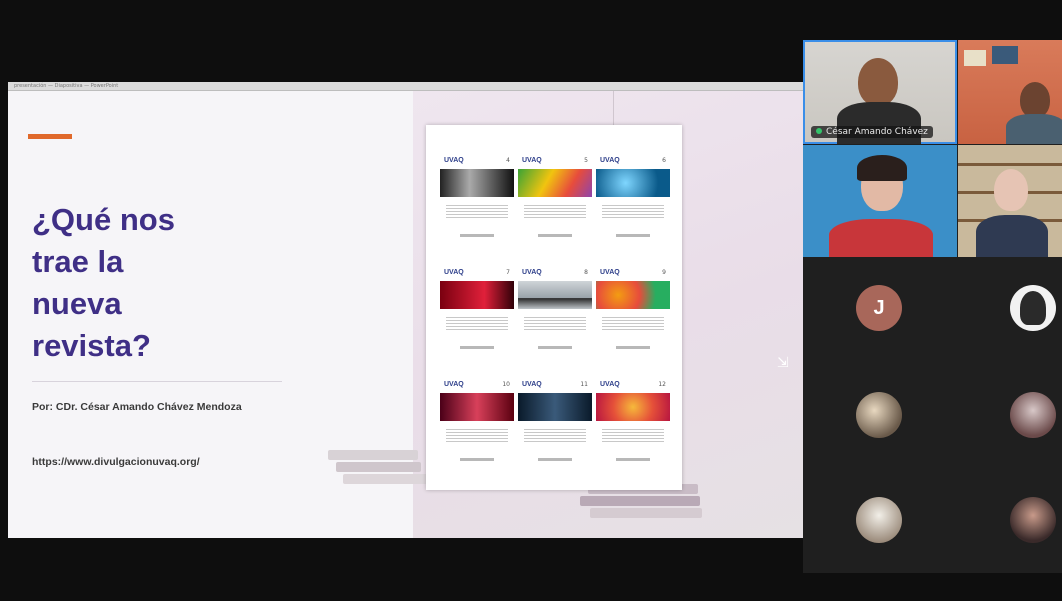 This screenshot has height=601, width=1062. What do you see at coordinates (137, 407) in the screenshot?
I see `slide-author: Por: CDr. César Amando Chávez Mendoza` at bounding box center [137, 407].